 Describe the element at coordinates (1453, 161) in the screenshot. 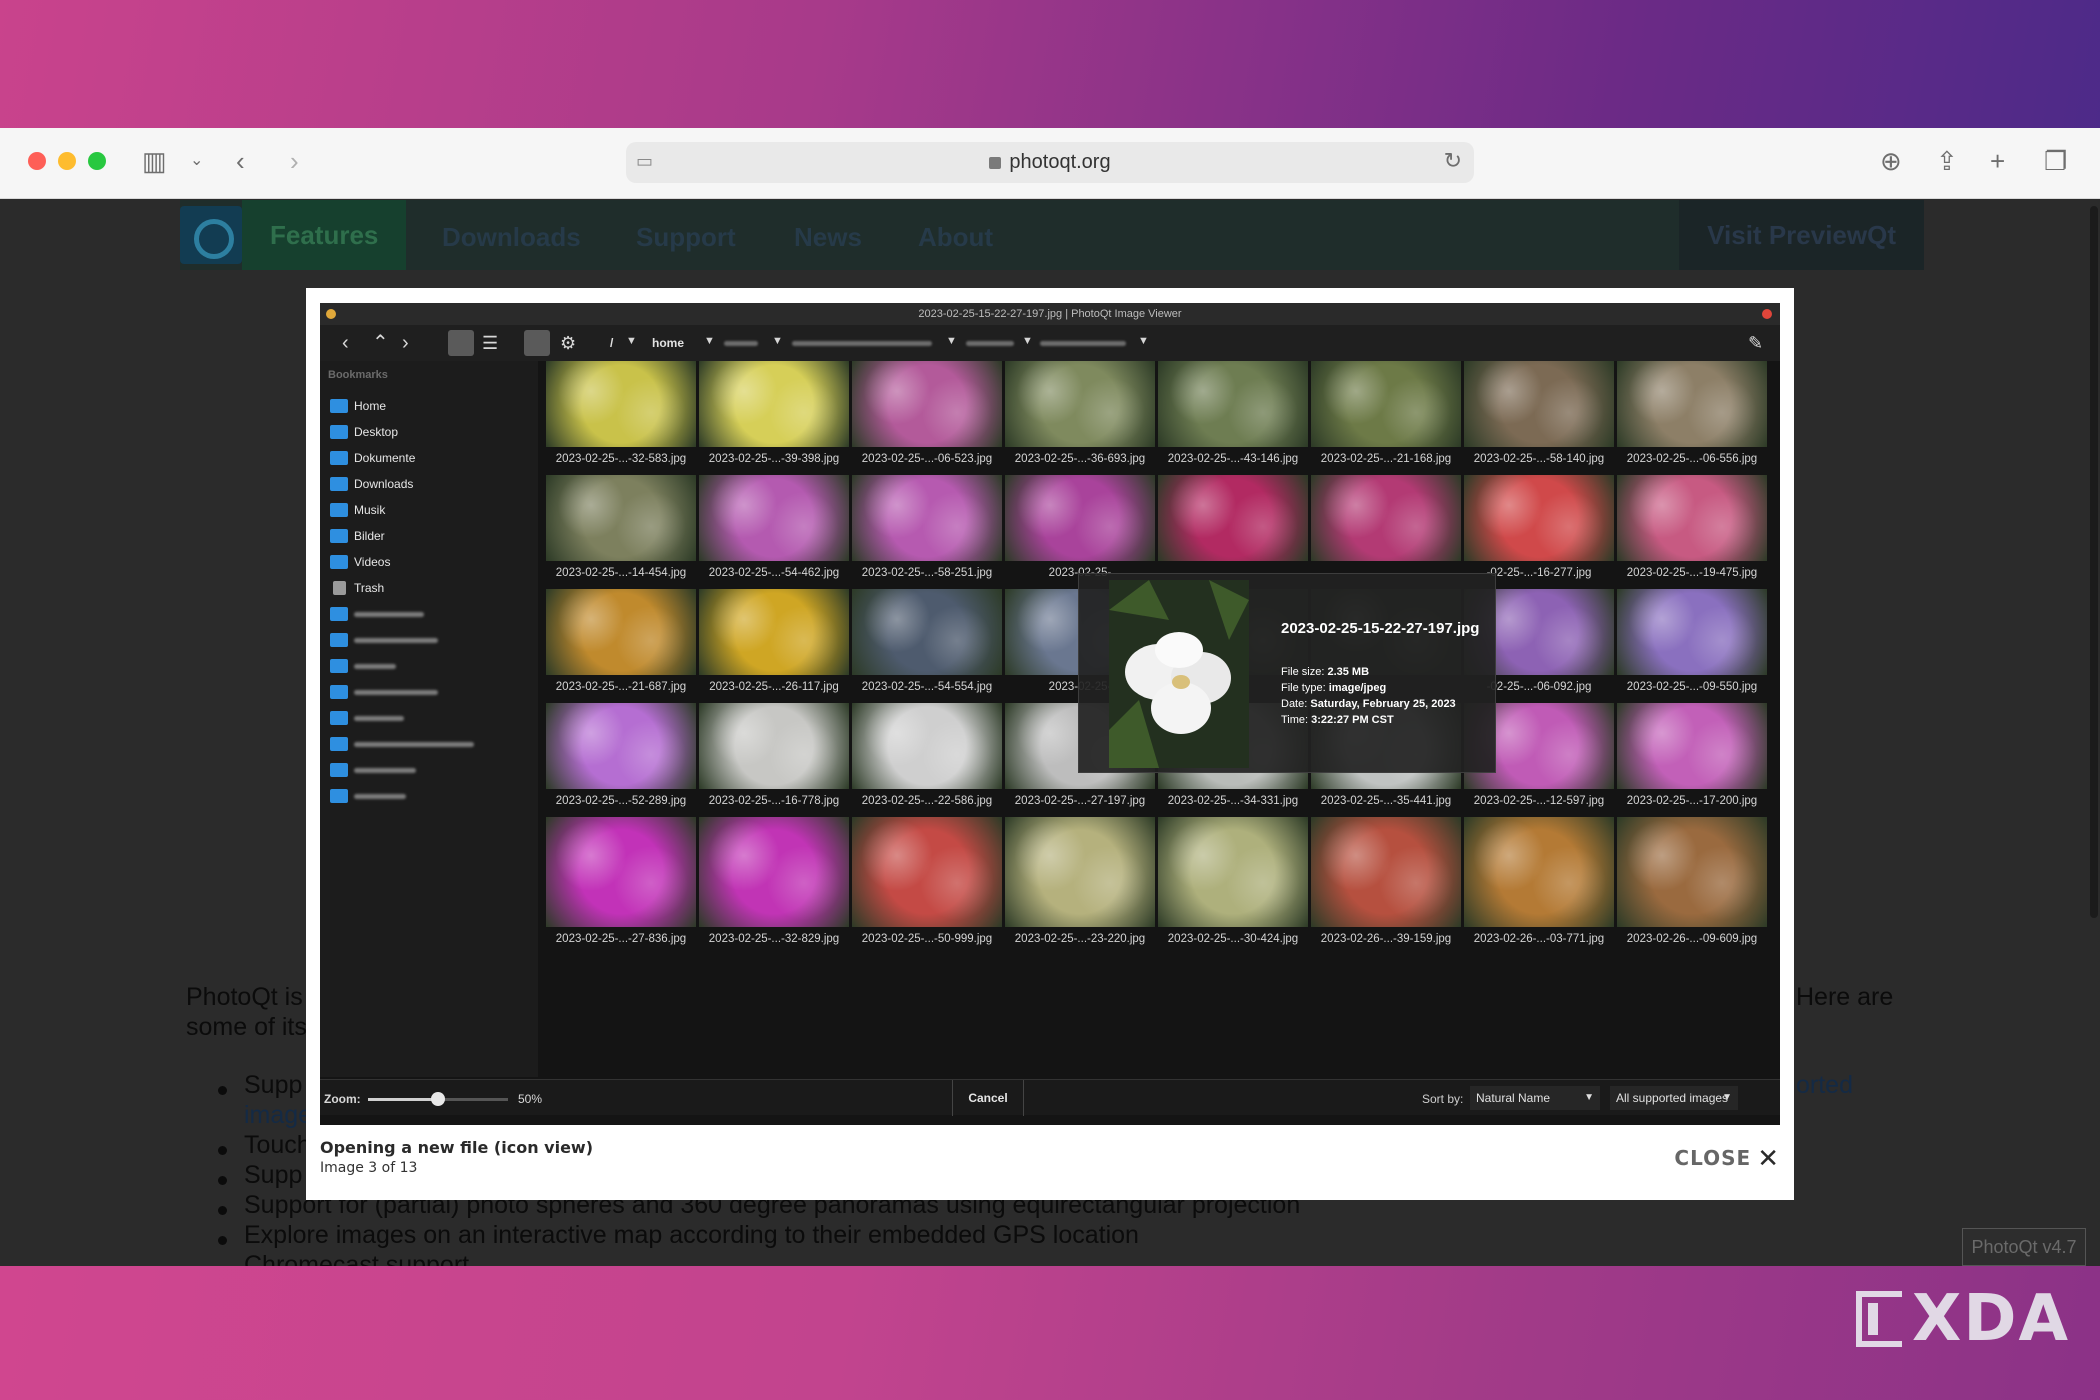

I see `reload-icon: ↻` at that location.